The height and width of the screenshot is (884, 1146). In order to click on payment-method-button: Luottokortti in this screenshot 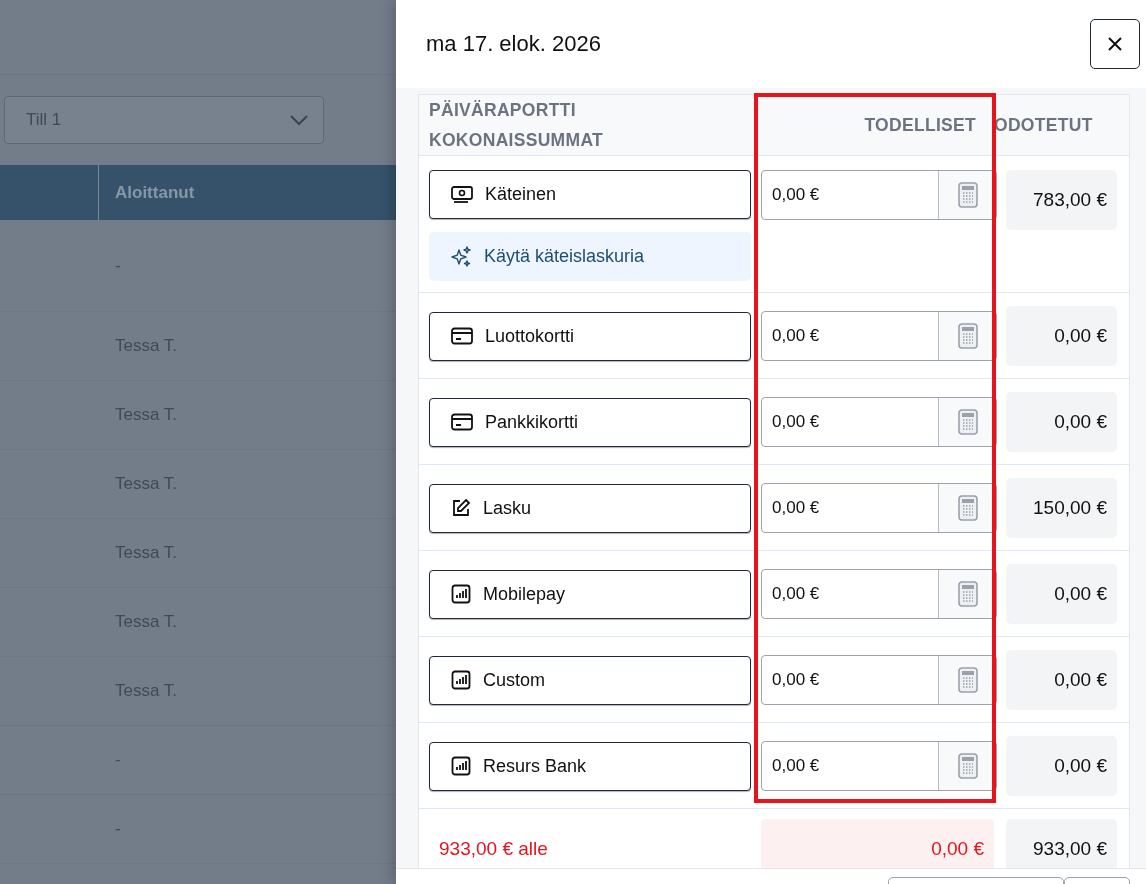, I will do `click(590, 336)`.